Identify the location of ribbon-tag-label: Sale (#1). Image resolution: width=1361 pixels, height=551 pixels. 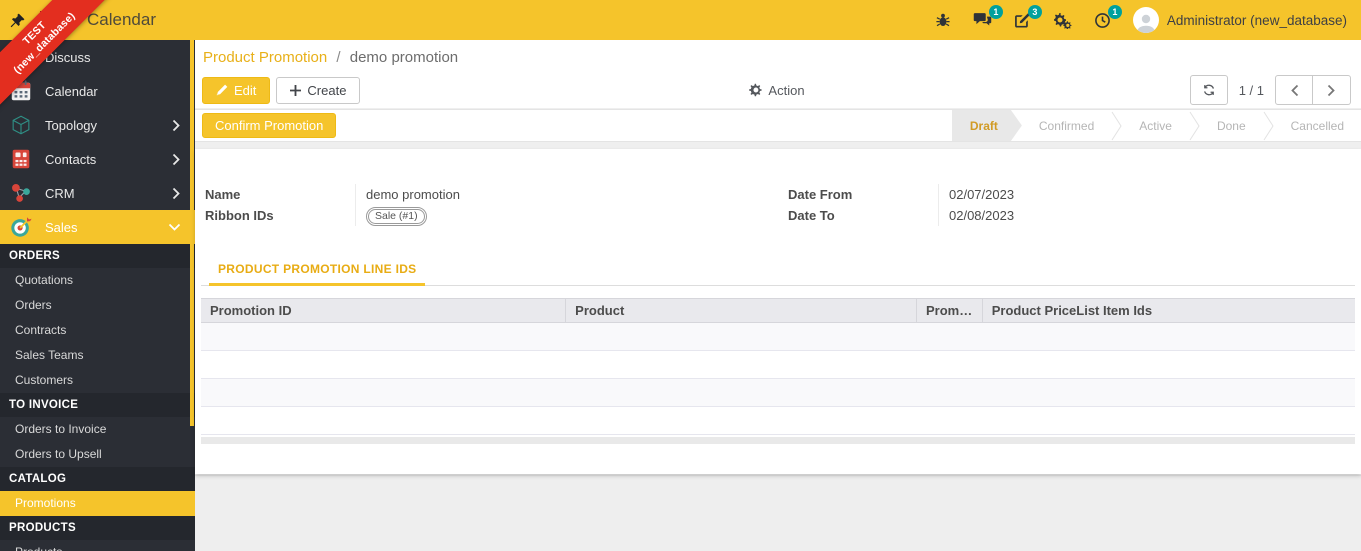
(396, 217).